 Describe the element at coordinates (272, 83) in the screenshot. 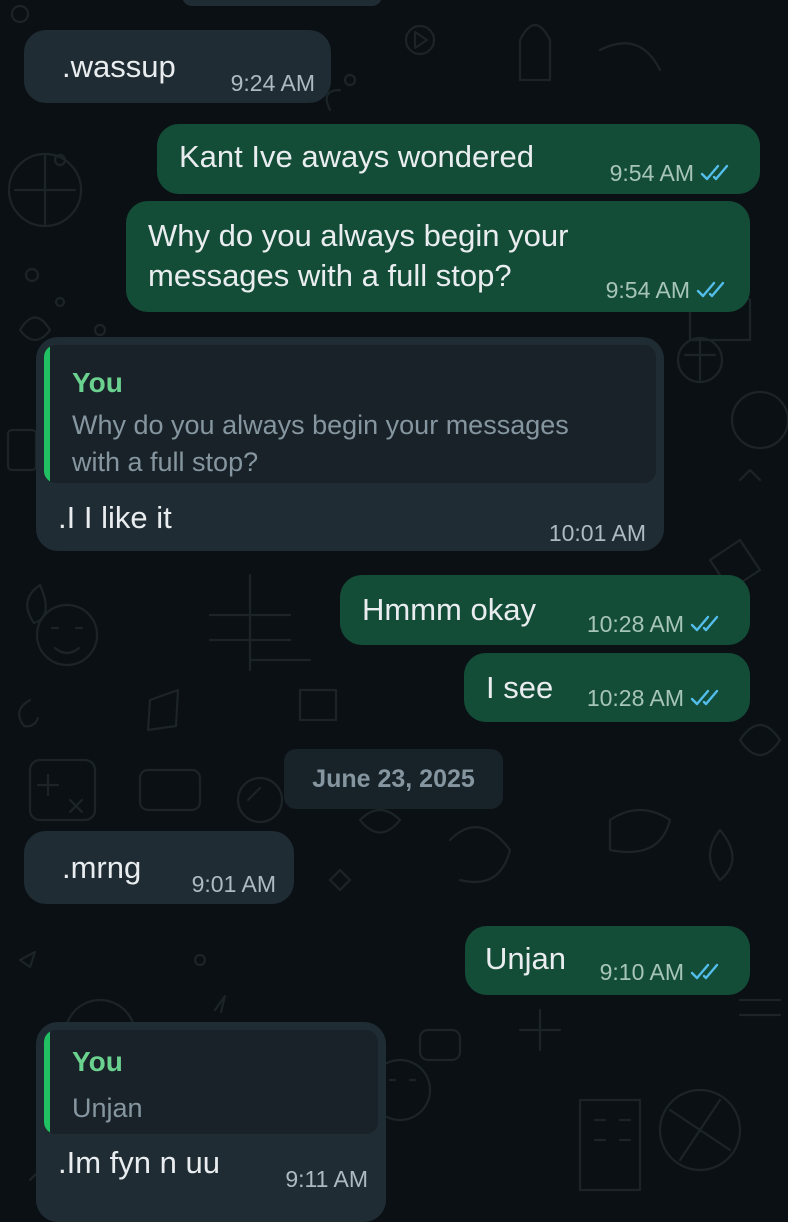

I see `message-time: 9:24 AM` at that location.